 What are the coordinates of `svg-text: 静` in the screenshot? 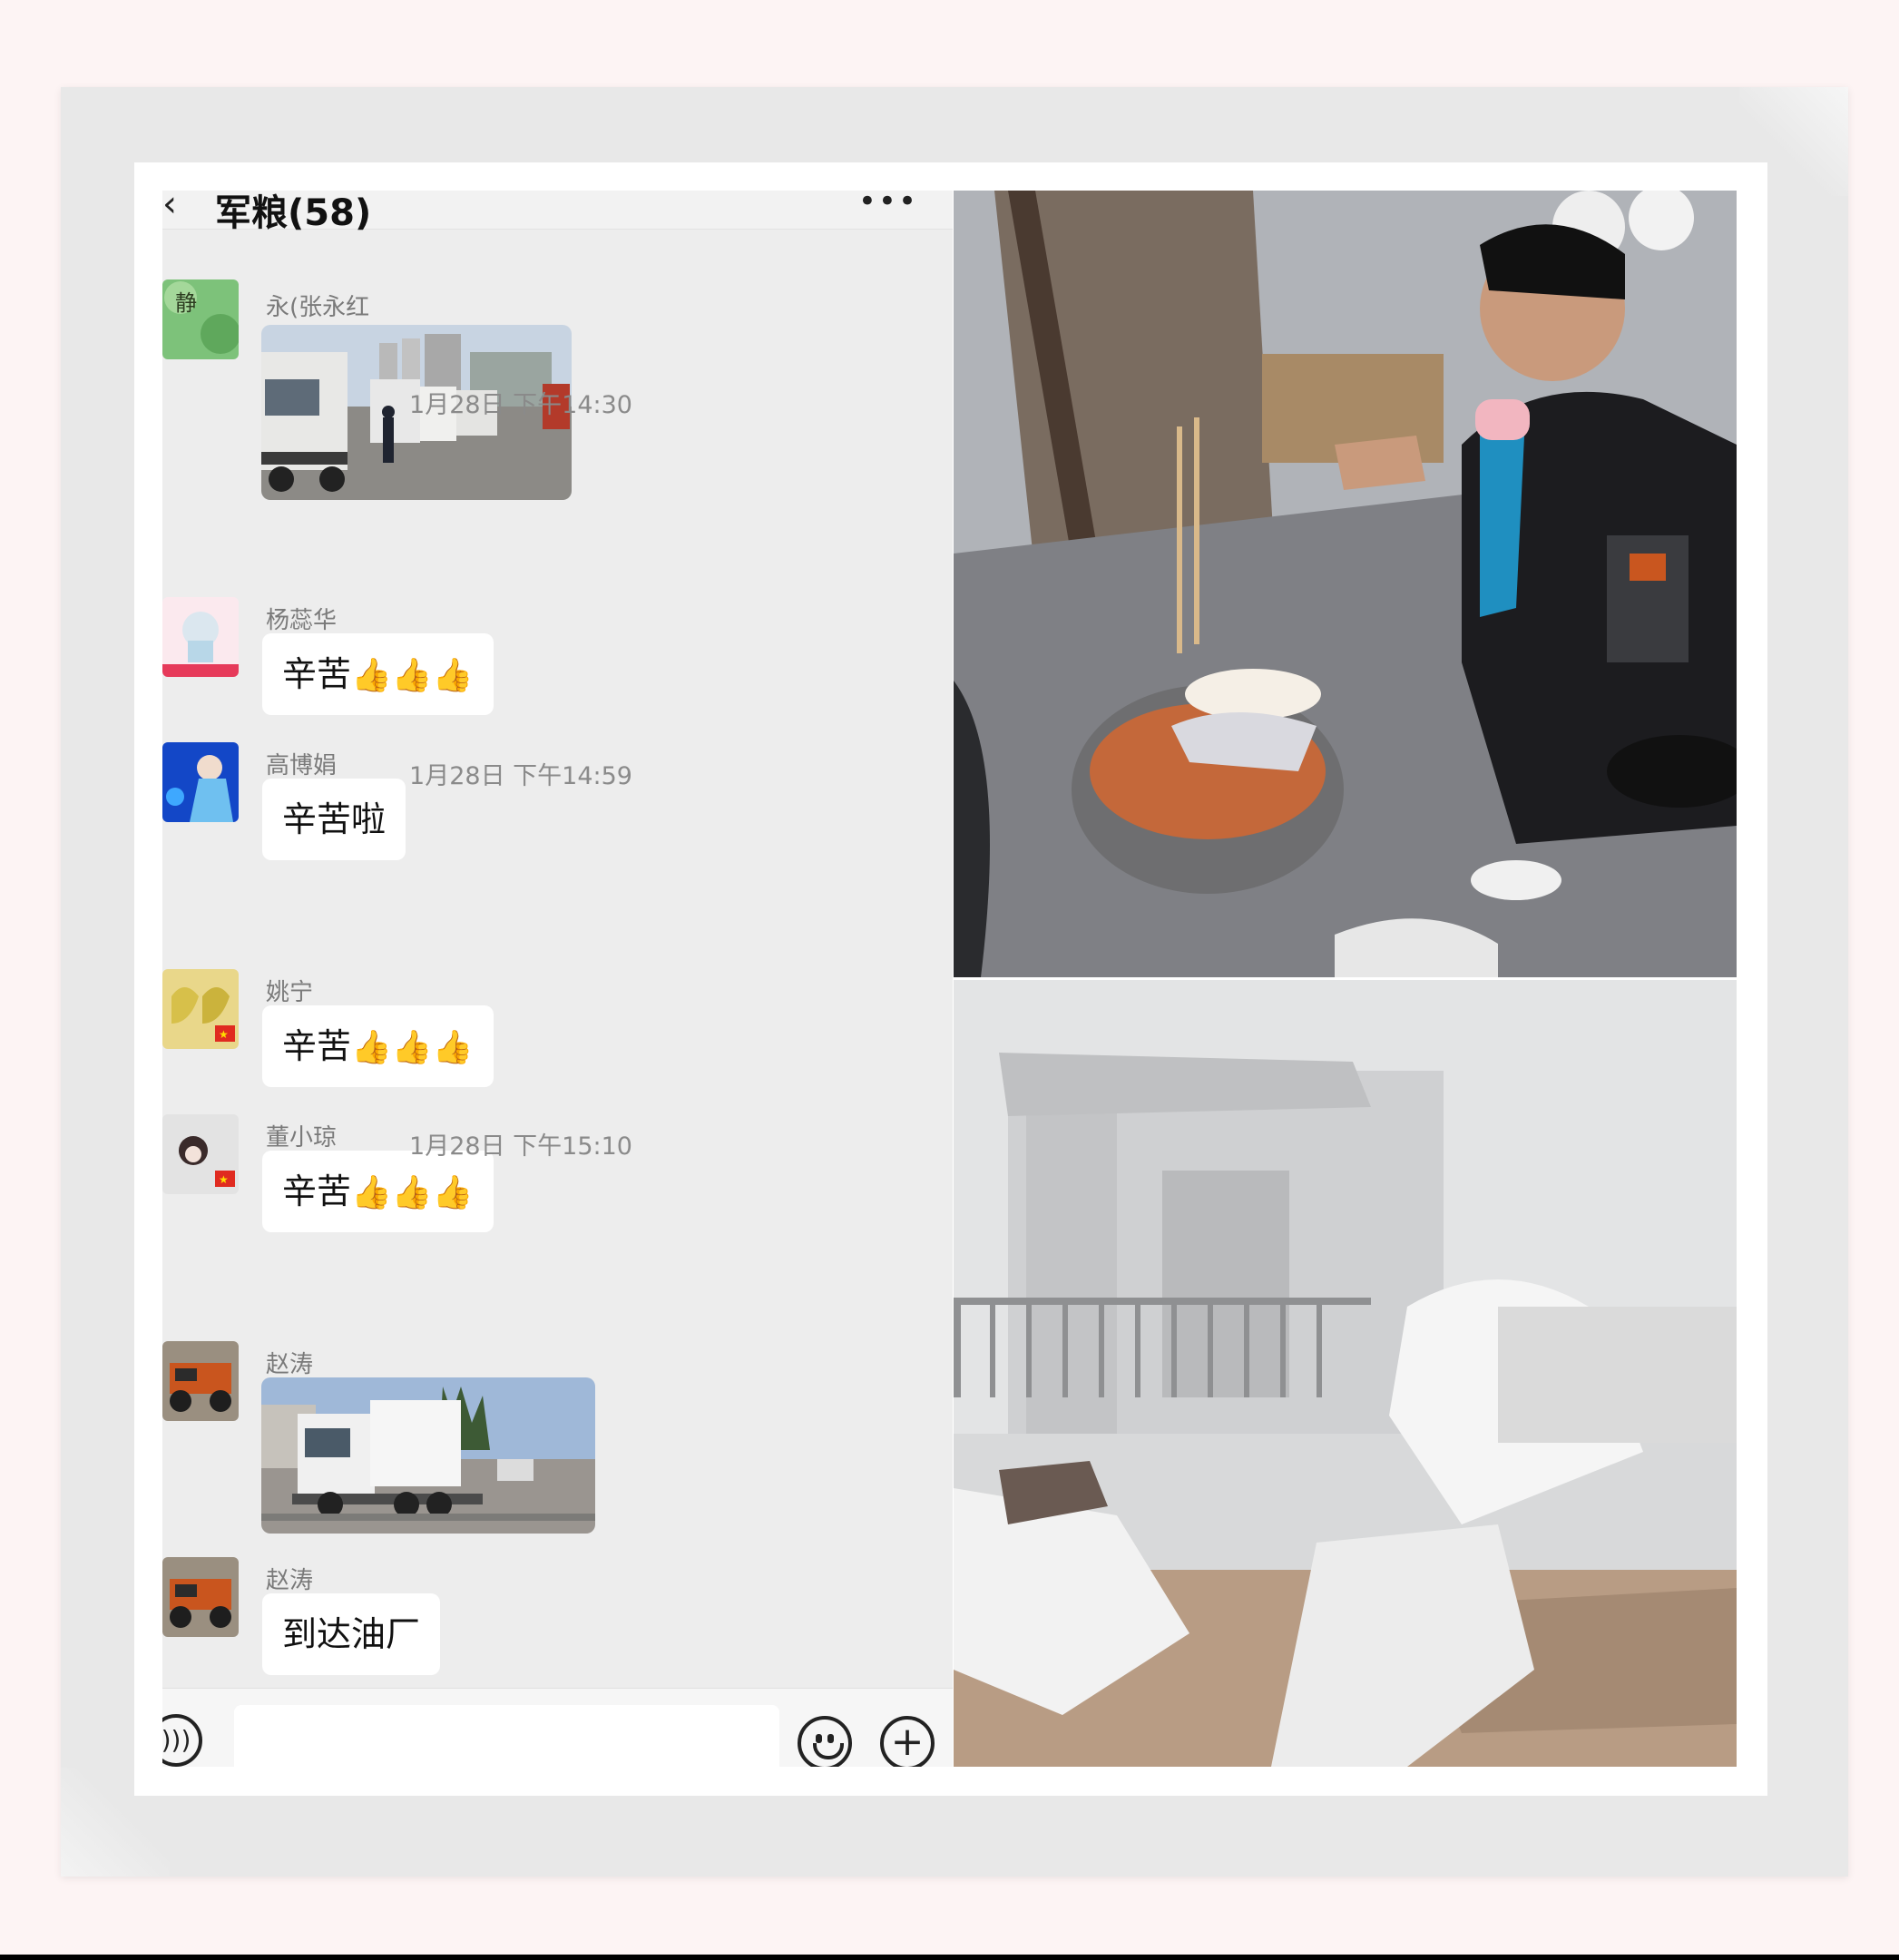 It's located at (186, 303).